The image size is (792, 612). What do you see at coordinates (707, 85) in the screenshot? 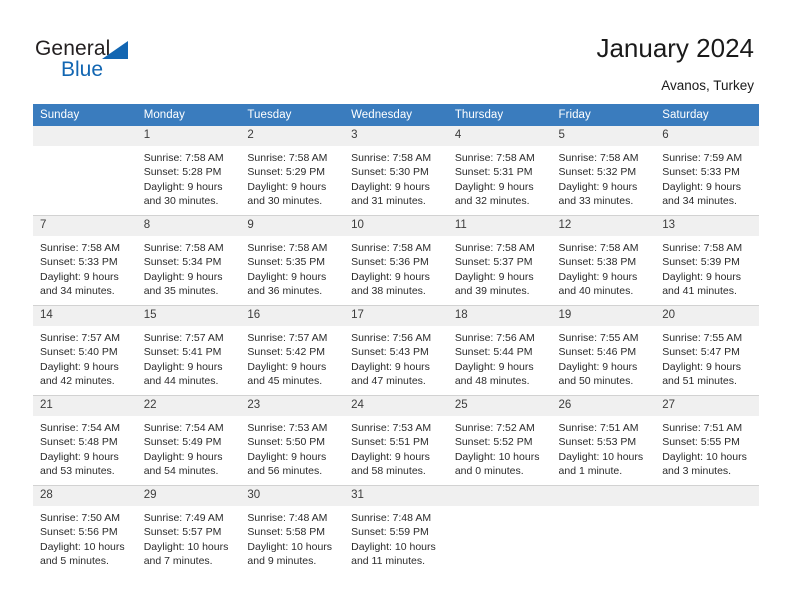
I see `page-subtitle-location: Avanos, Turkey` at bounding box center [707, 85].